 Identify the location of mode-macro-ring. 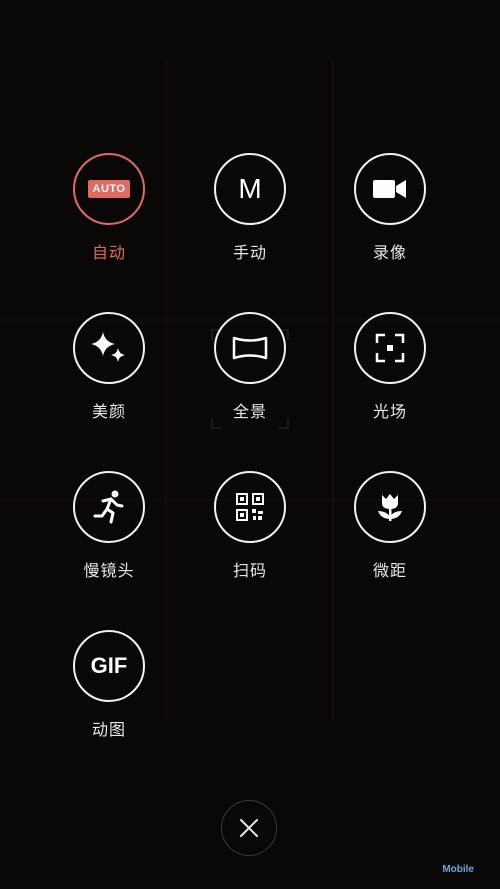
(390, 507).